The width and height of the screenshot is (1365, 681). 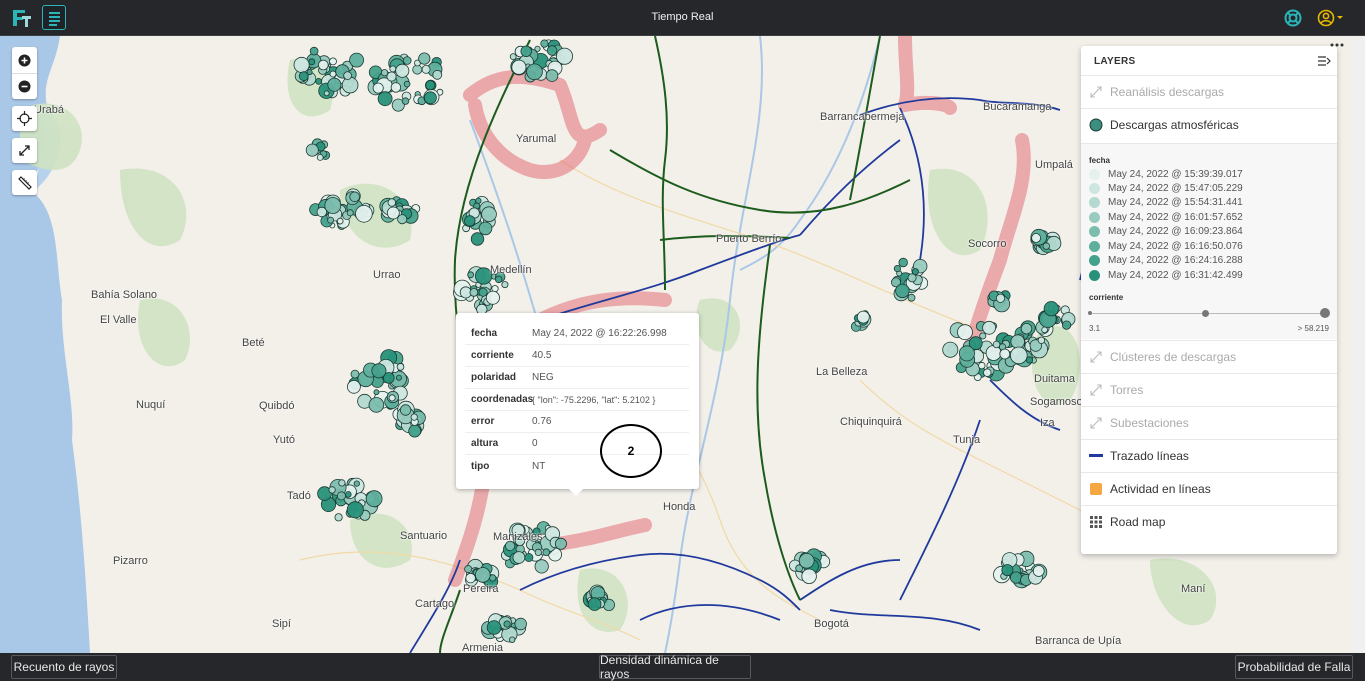 I want to click on collapse-panel-icon, so click(x=1324, y=61).